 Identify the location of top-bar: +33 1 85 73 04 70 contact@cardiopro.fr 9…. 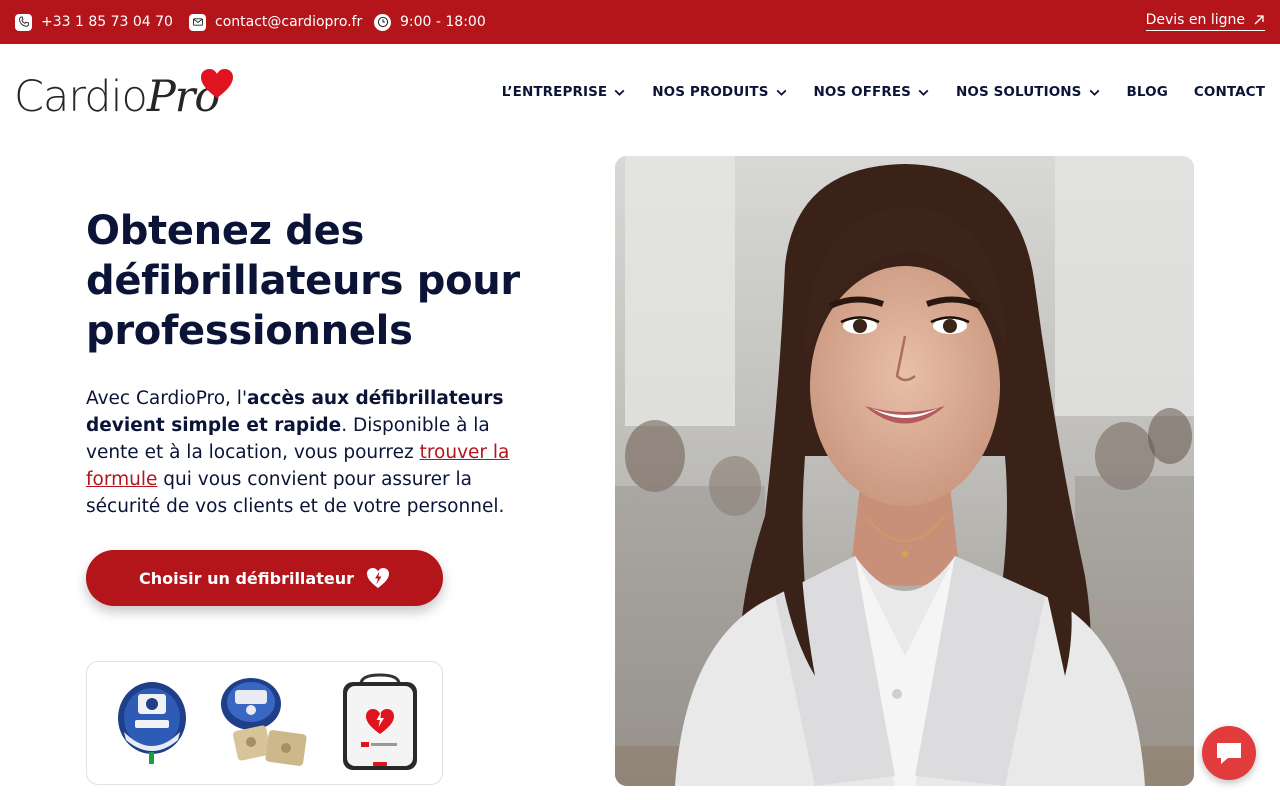
(640, 22).